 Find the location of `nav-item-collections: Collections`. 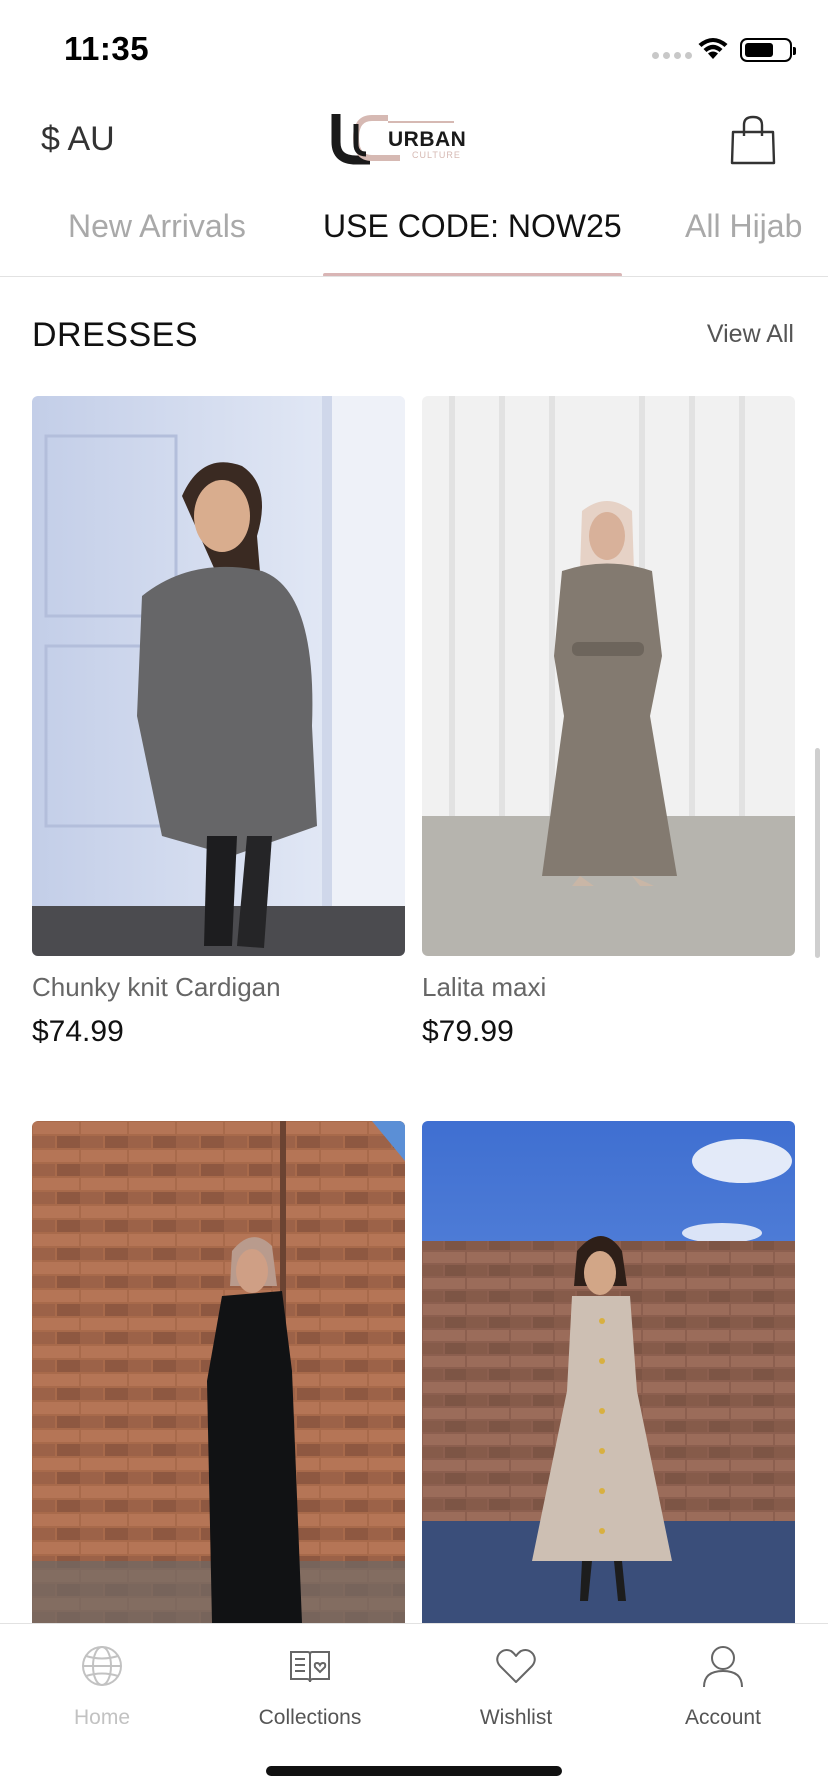

nav-item-collections: Collections is located at coordinates (310, 1684).